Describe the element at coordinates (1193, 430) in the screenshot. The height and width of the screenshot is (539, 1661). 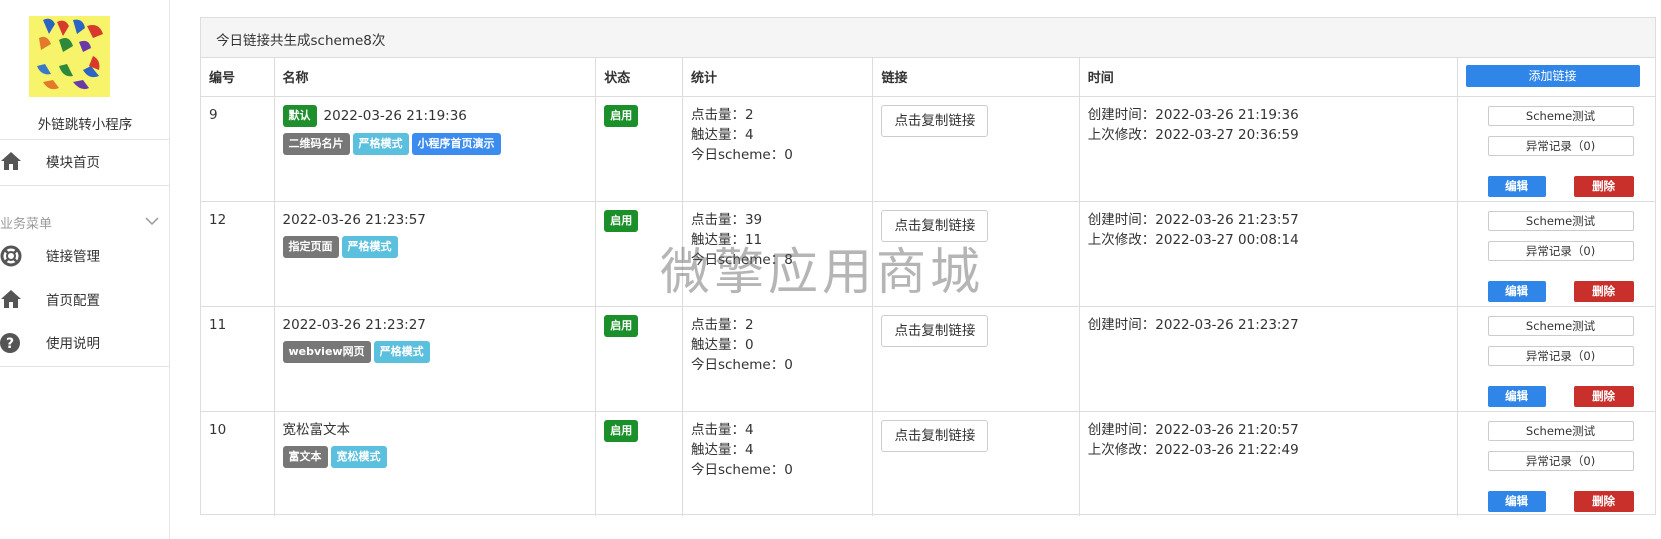
I see `time-line: 创建时间：2022-03-26 21:20:57` at that location.